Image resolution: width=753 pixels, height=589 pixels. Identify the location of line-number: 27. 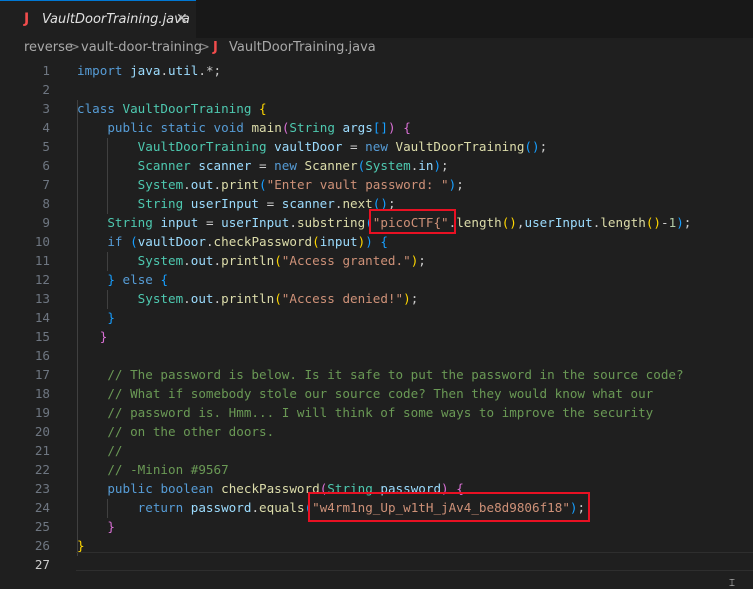
(42, 564).